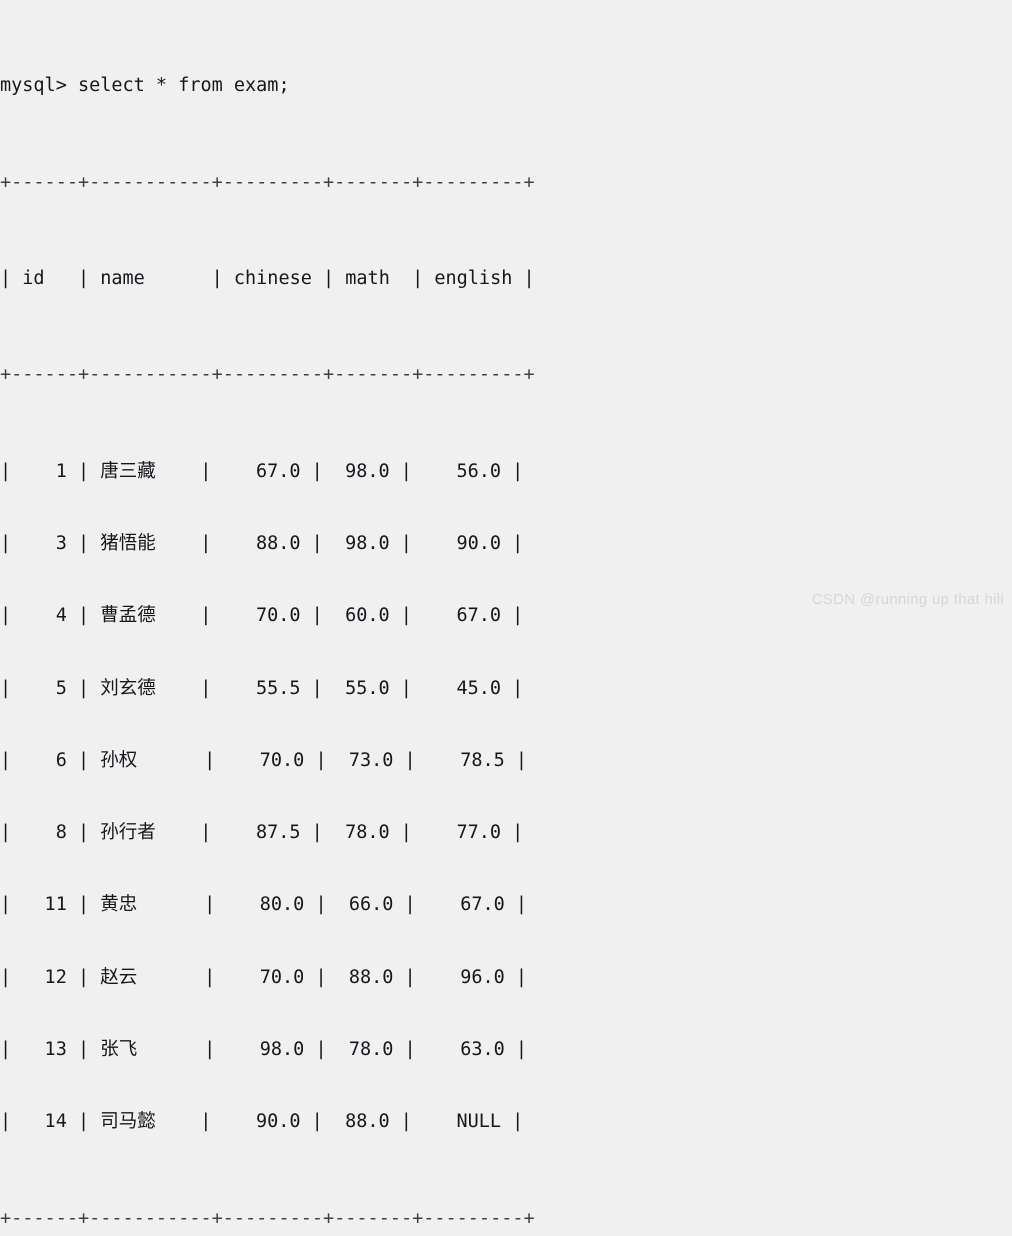 This screenshot has height=1236, width=1012. What do you see at coordinates (262, 544) in the screenshot?
I see `table-row: | 3 | 猪悟能 | 88.0 | 98.0 | 90.0 |` at bounding box center [262, 544].